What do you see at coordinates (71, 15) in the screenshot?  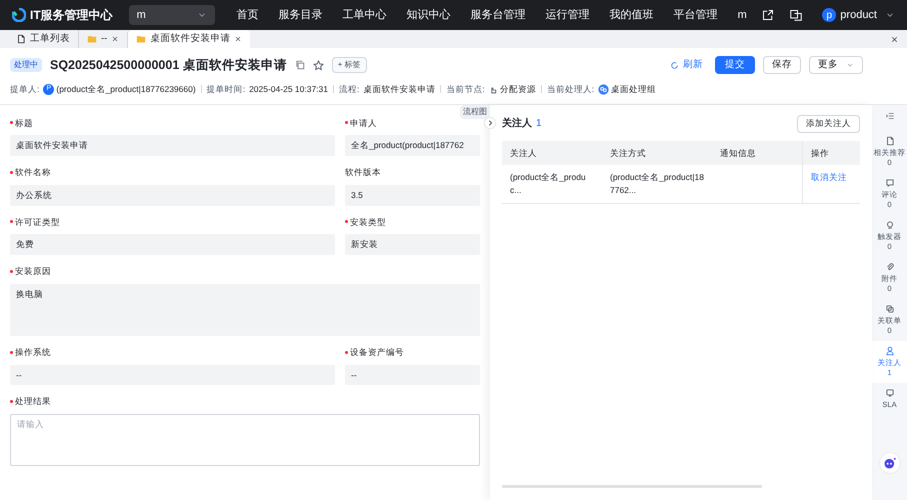 I see `app-name: IT服务管理中心` at bounding box center [71, 15].